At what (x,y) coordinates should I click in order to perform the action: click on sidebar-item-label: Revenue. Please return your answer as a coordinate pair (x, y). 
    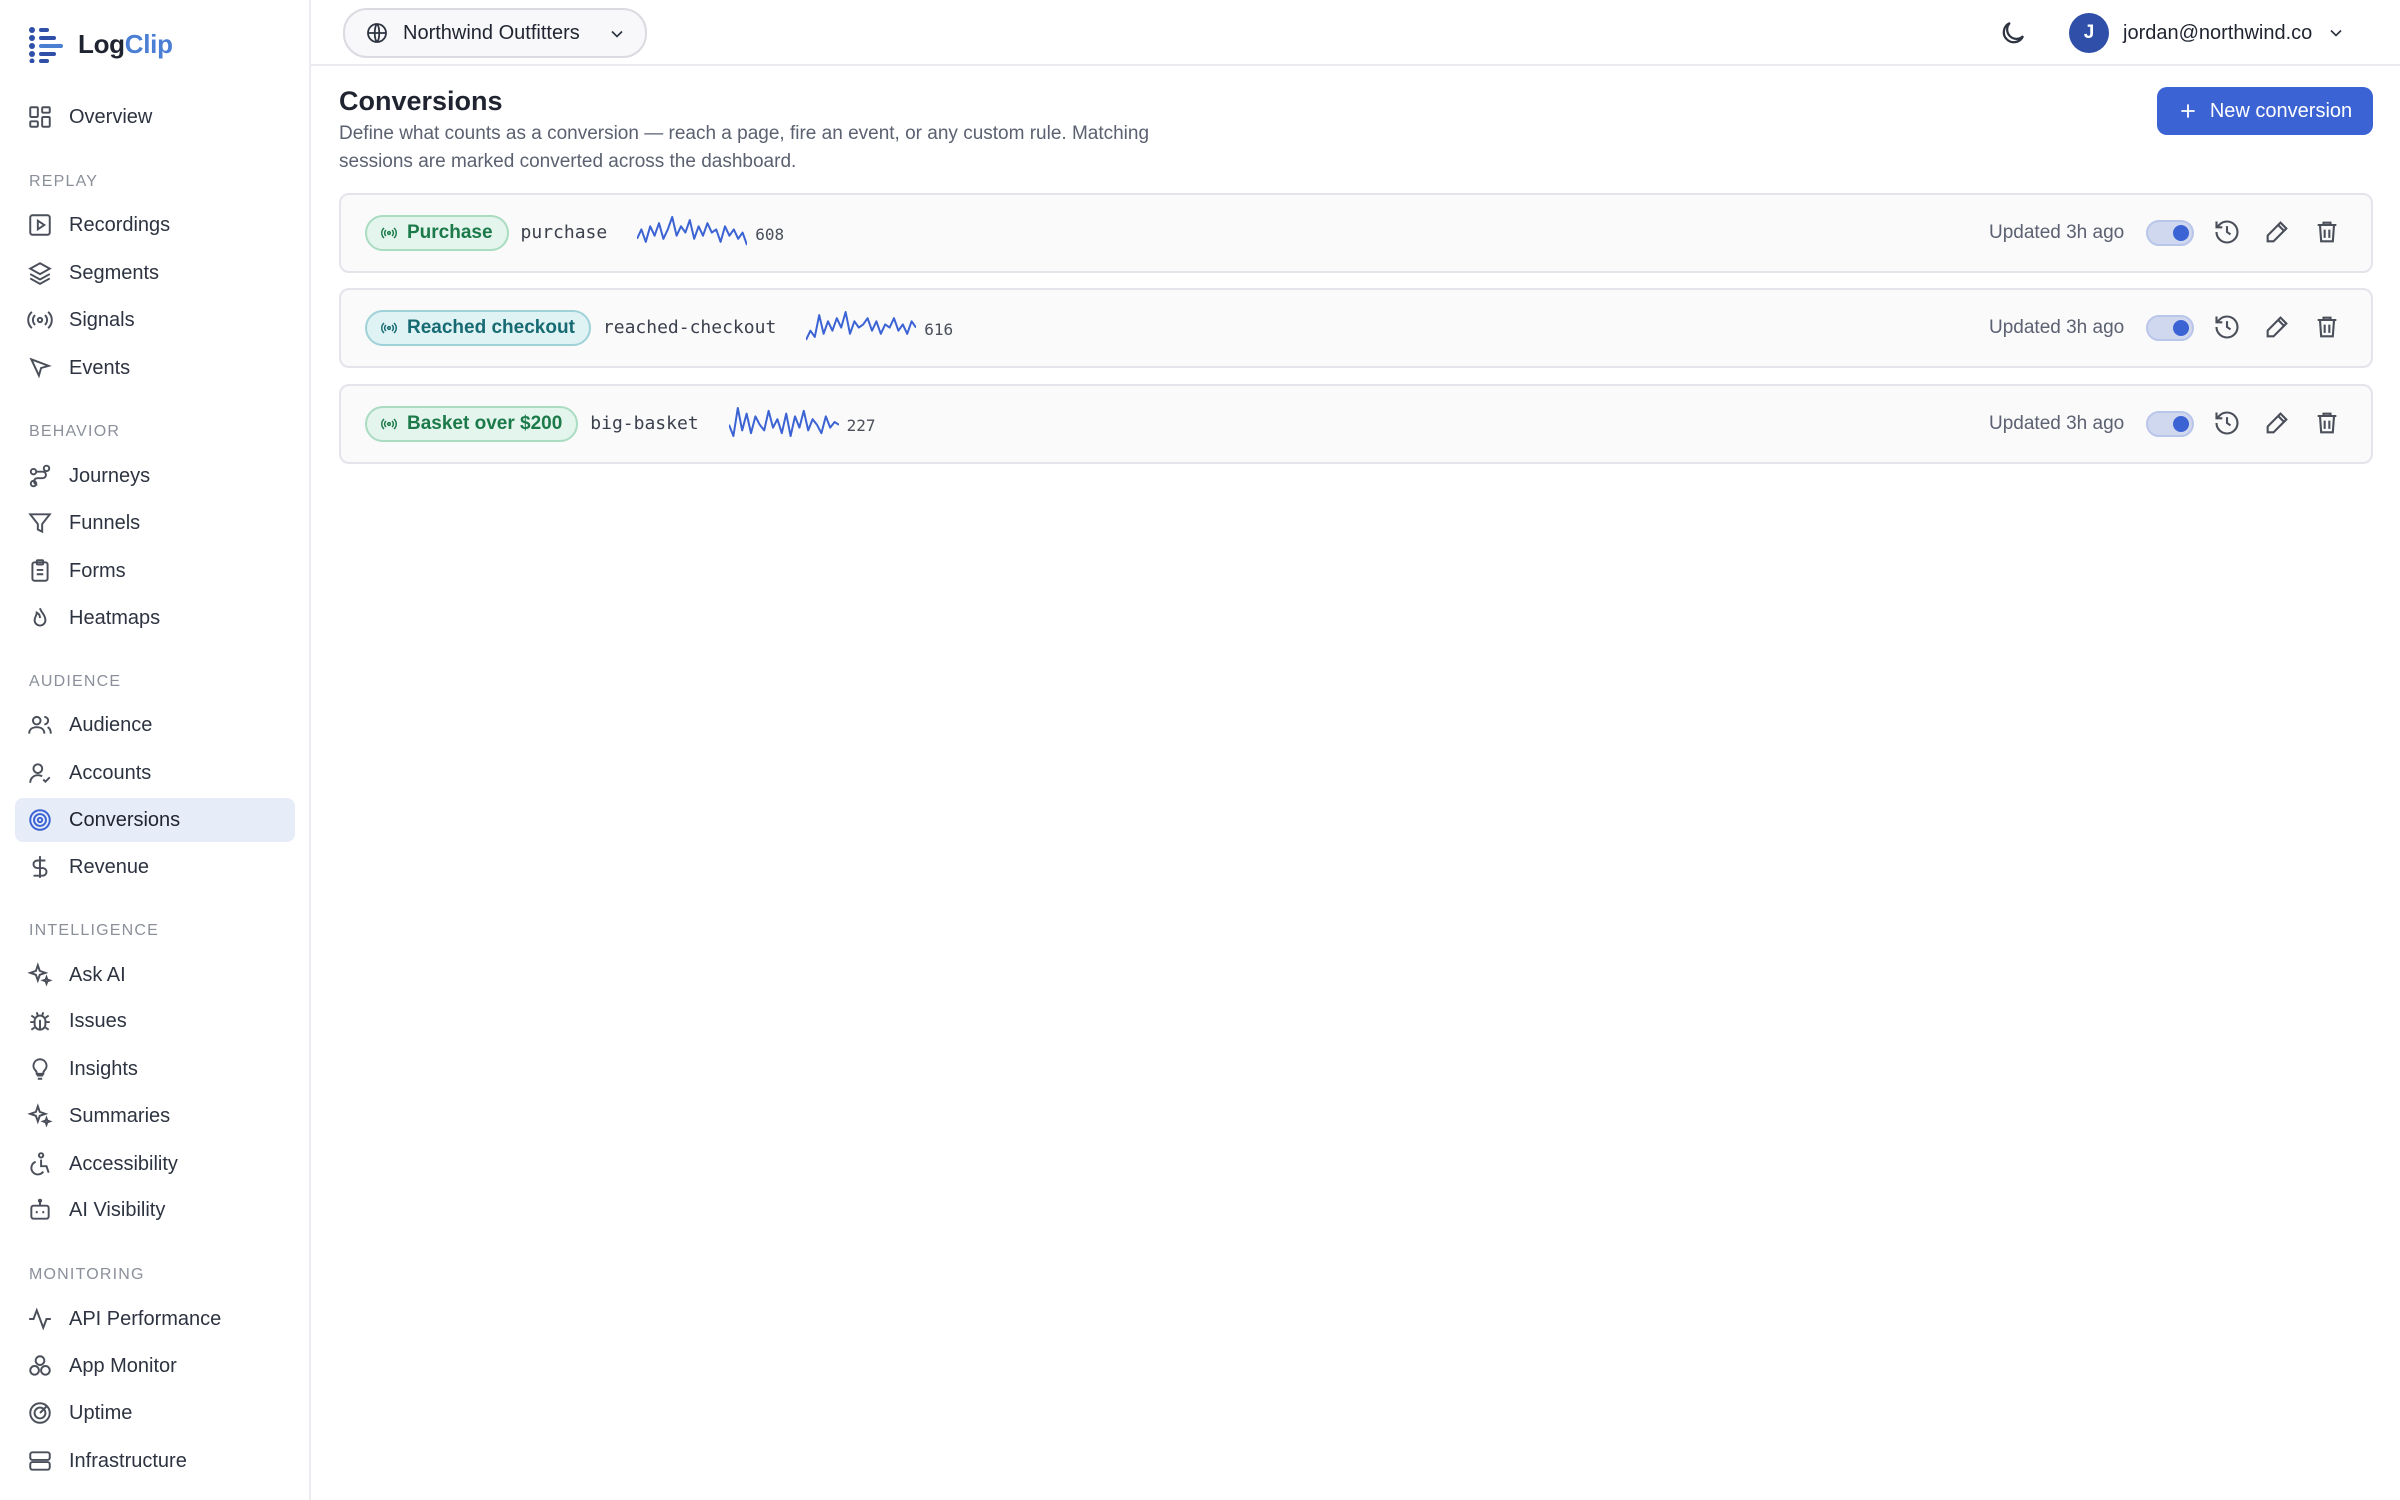
    Looking at the image, I should click on (109, 866).